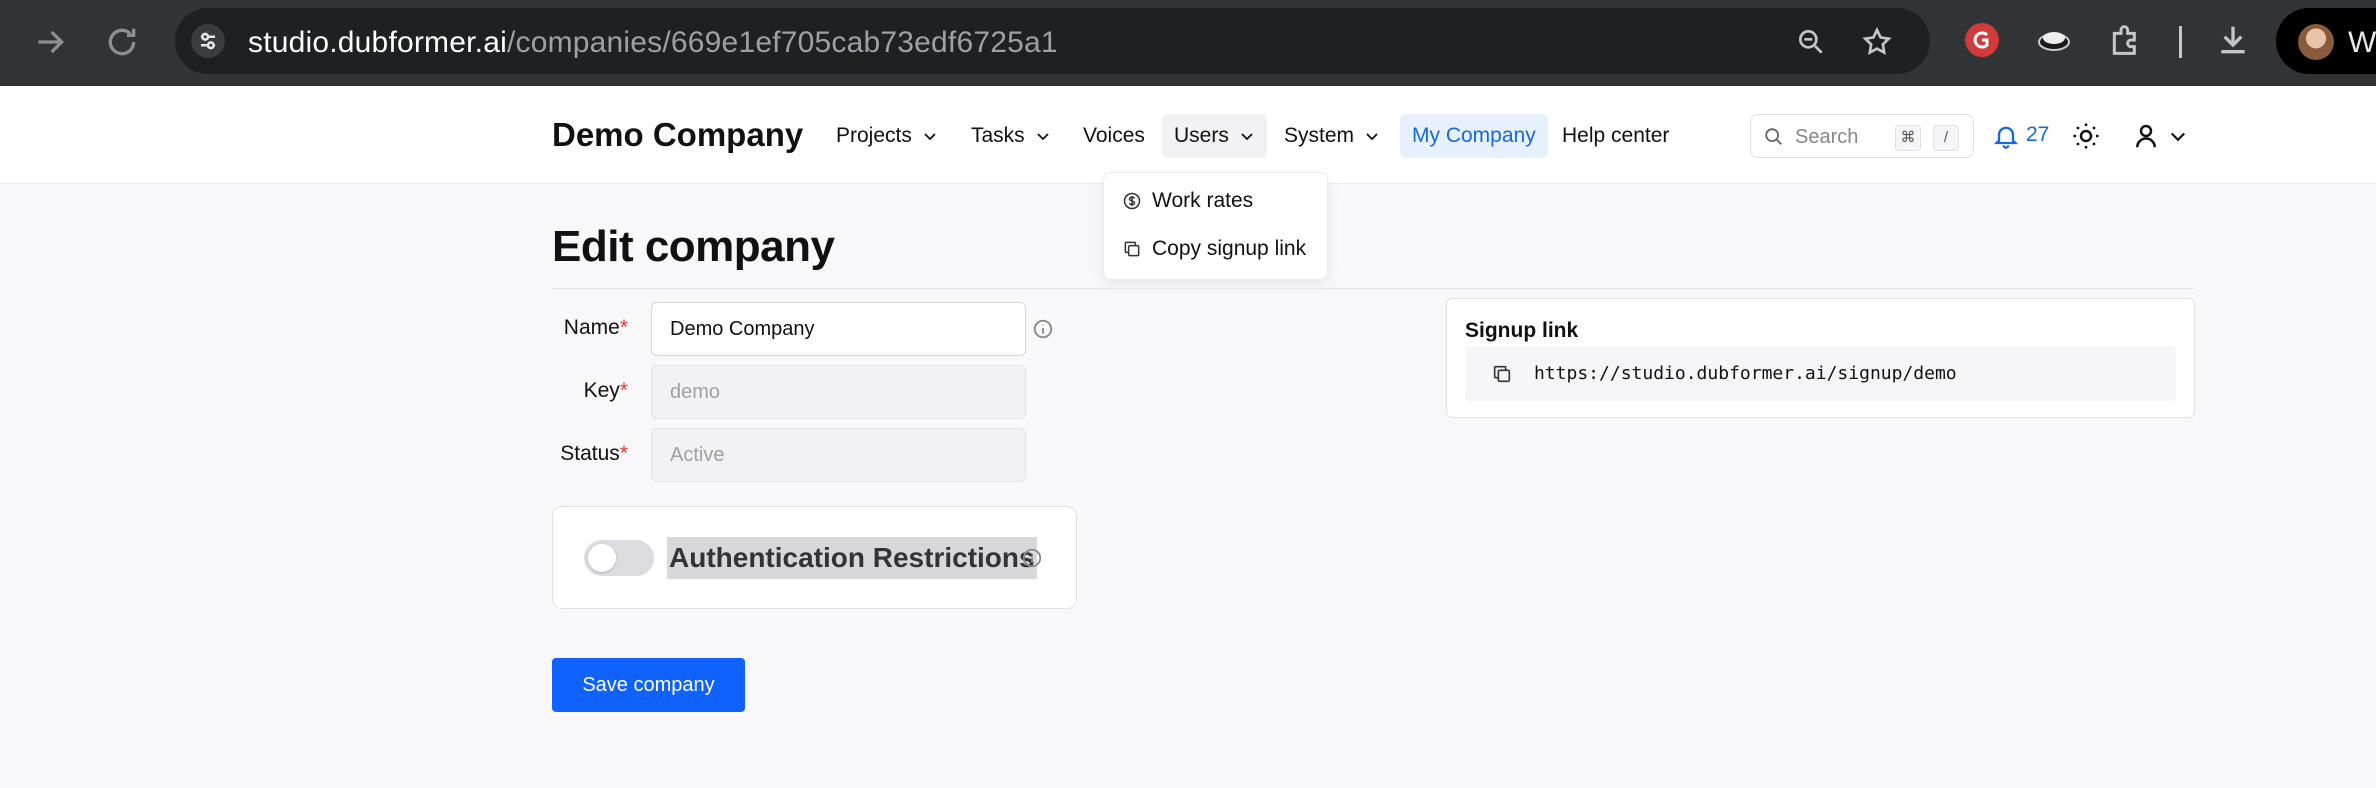  What do you see at coordinates (1827, 137) in the screenshot?
I see `search-placeholder: Search` at bounding box center [1827, 137].